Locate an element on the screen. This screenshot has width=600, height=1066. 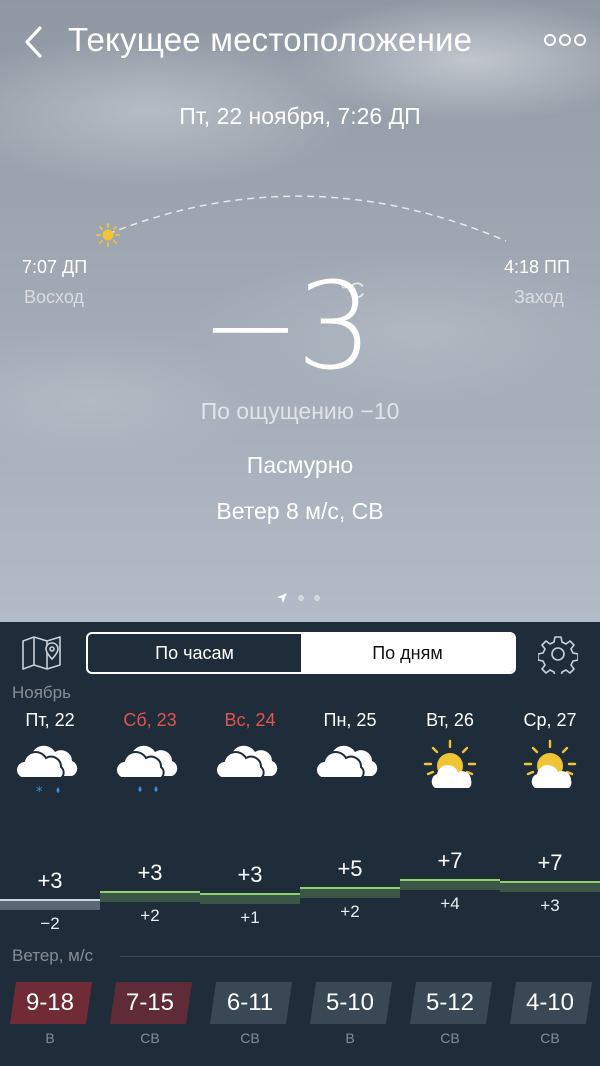
day-label: Ср, 27 is located at coordinates (550, 720).